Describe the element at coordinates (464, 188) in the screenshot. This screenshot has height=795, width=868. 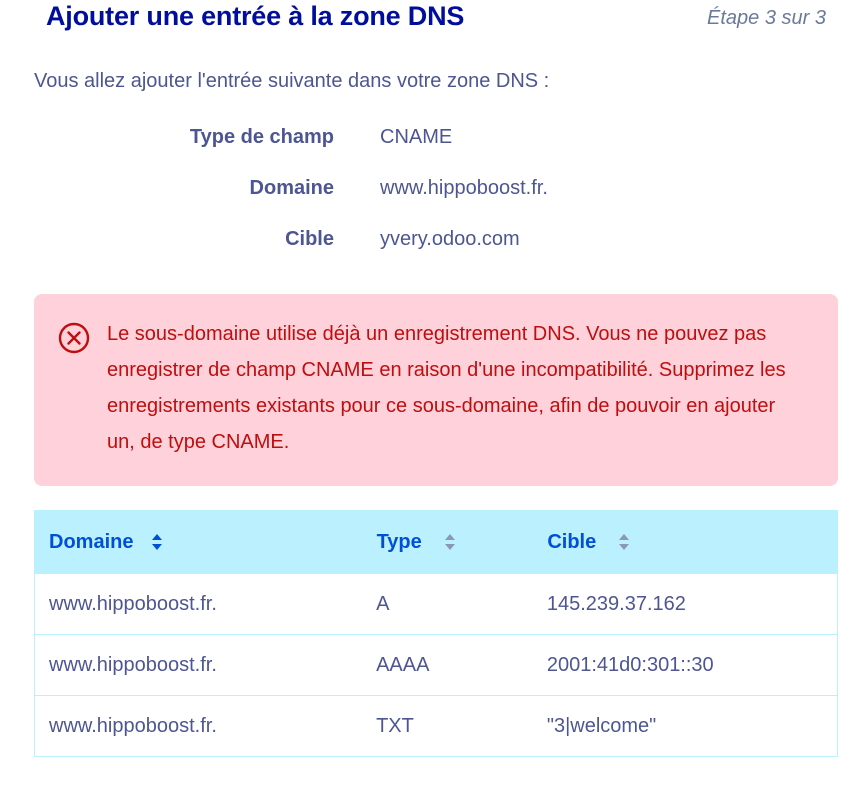
I see `summary-value: www.hippoboost.fr.` at that location.